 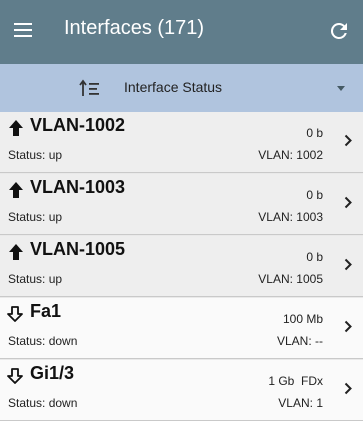 What do you see at coordinates (299, 341) in the screenshot?
I see `interface-vlan: VLAN: --` at bounding box center [299, 341].